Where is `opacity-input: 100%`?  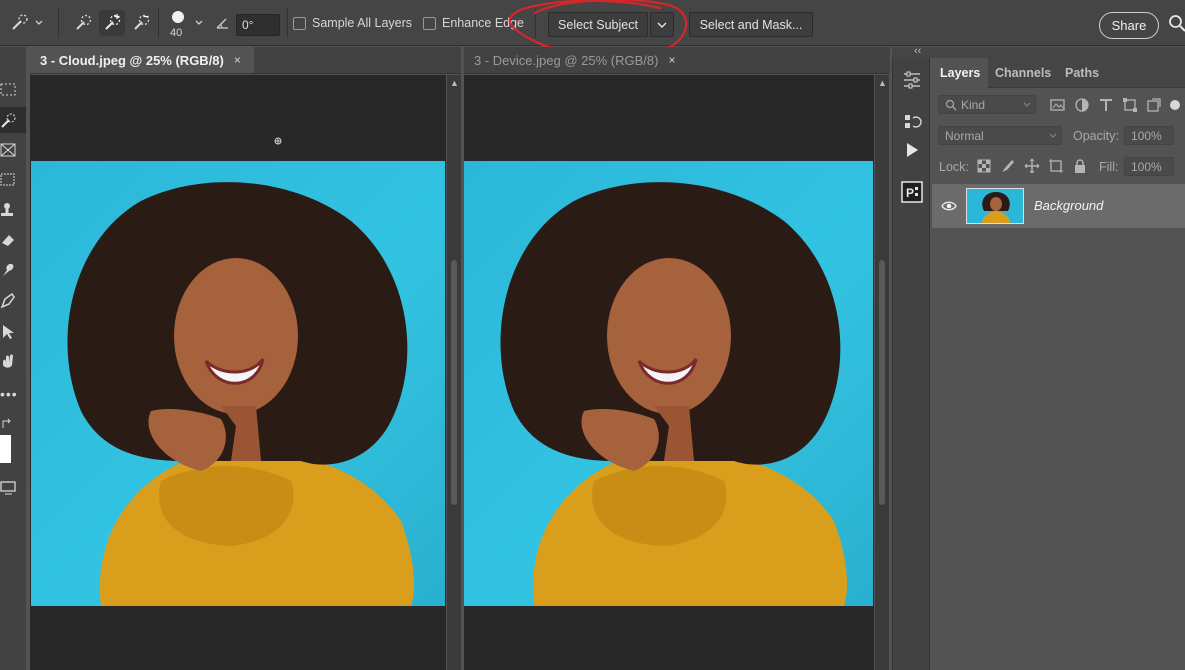 opacity-input: 100% is located at coordinates (1149, 135).